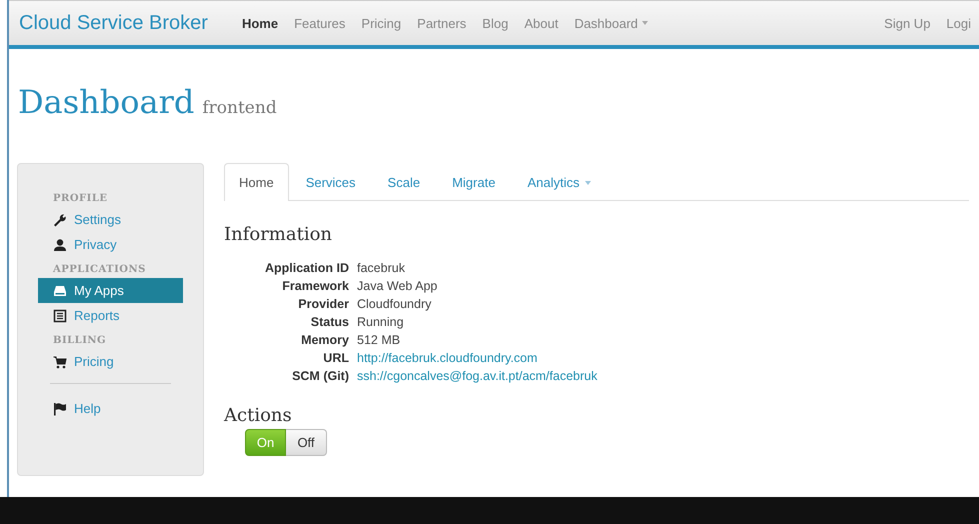 The width and height of the screenshot is (979, 524). What do you see at coordinates (330, 181) in the screenshot?
I see `tab: Services` at bounding box center [330, 181].